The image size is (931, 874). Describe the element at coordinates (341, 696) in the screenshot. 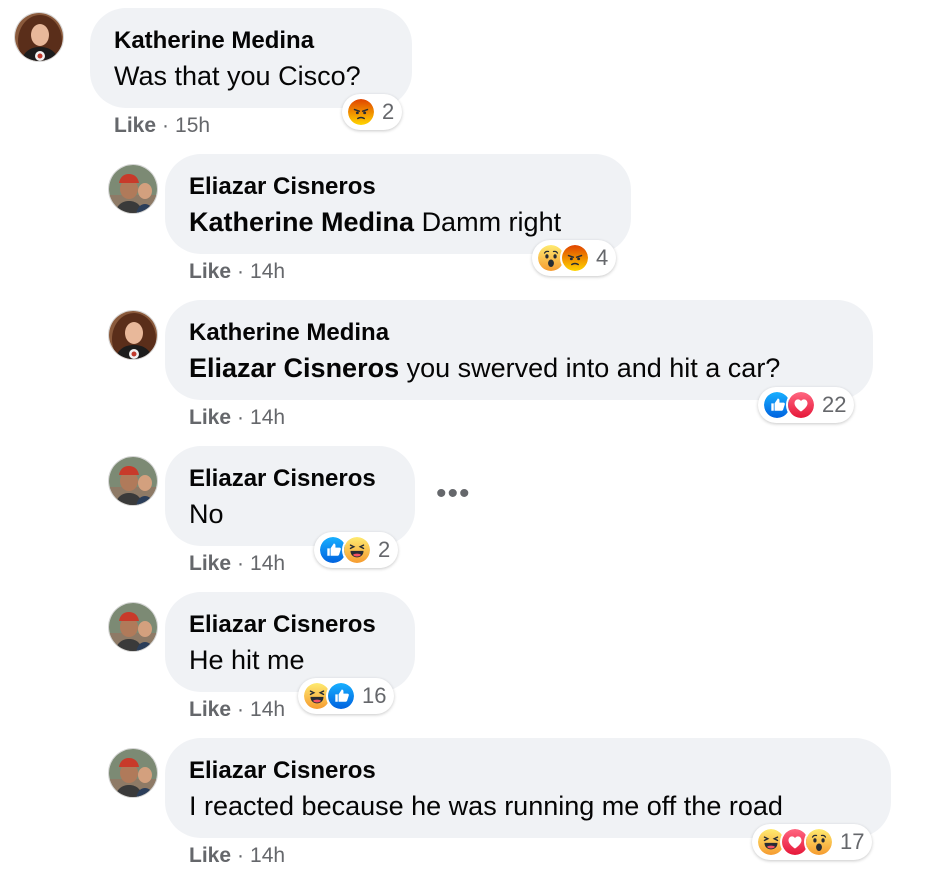

I see `like-reaction-icon` at that location.